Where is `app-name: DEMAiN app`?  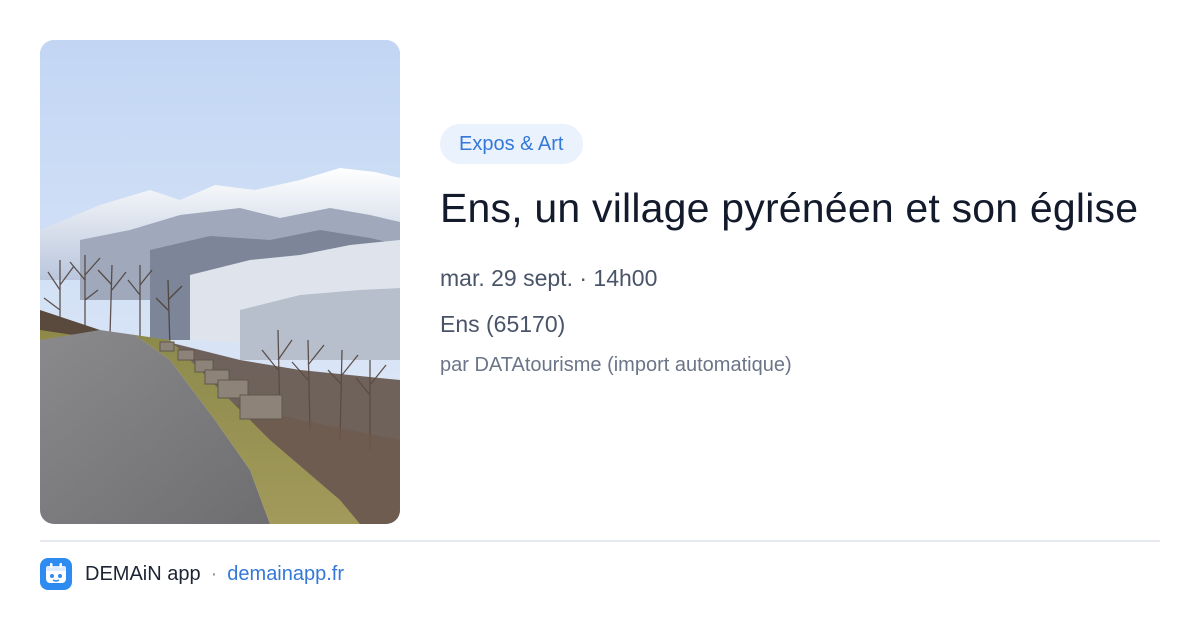
app-name: DEMAiN app is located at coordinates (143, 573).